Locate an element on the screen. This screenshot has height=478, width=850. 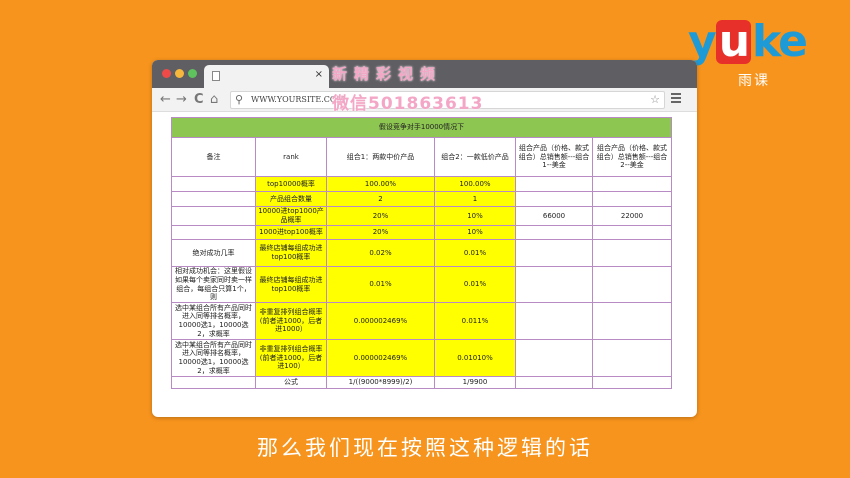
cell: 非重复排列组合概率(前者进1000，后者进100） is located at coordinates (291, 358).